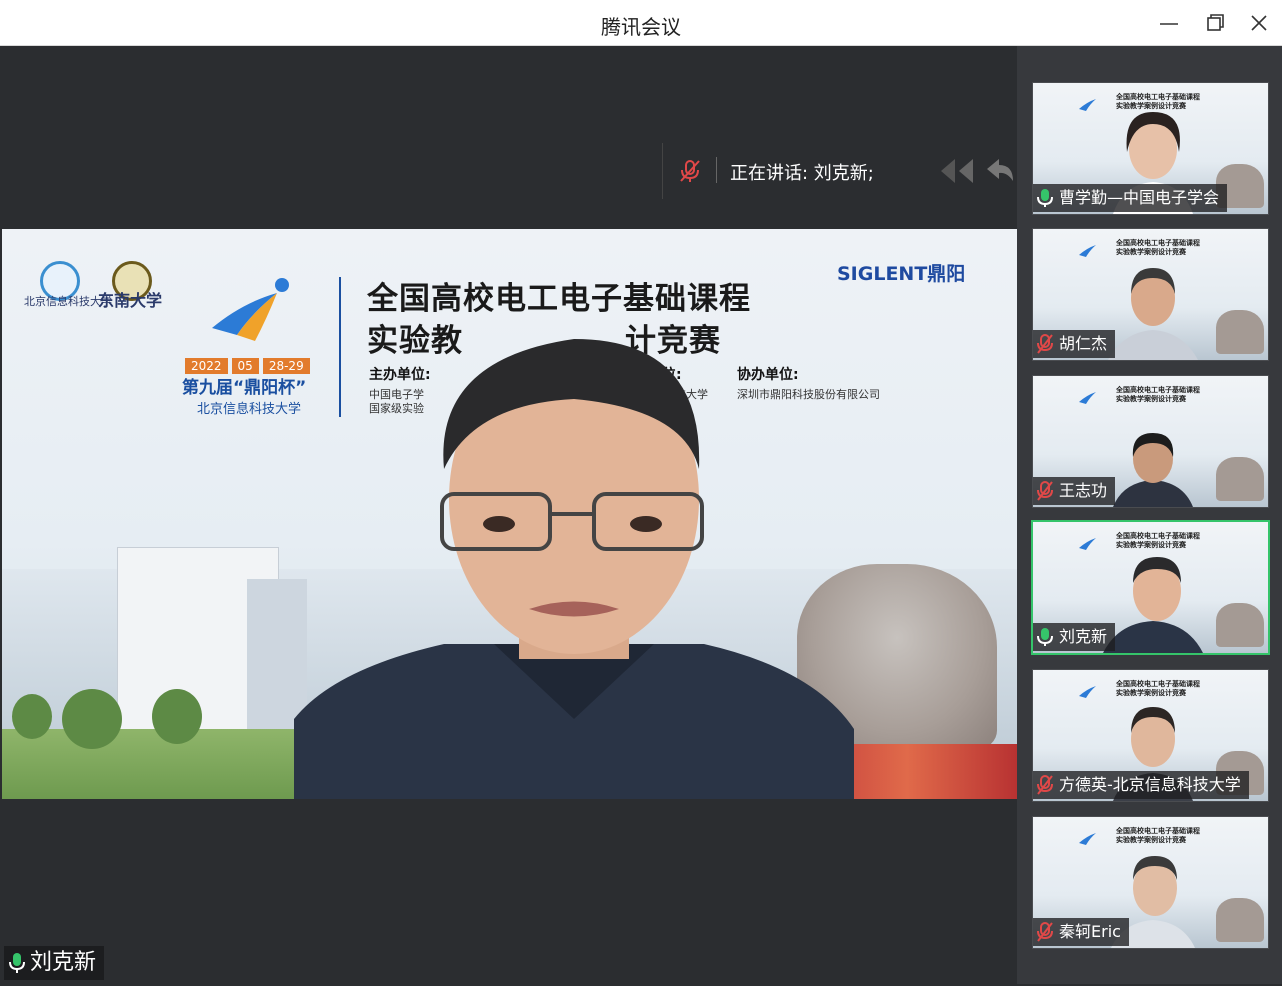 This screenshot has height=986, width=1282. Describe the element at coordinates (244, 388) in the screenshot. I see `cup-name: 第九届“鼎阳杯”` at that location.